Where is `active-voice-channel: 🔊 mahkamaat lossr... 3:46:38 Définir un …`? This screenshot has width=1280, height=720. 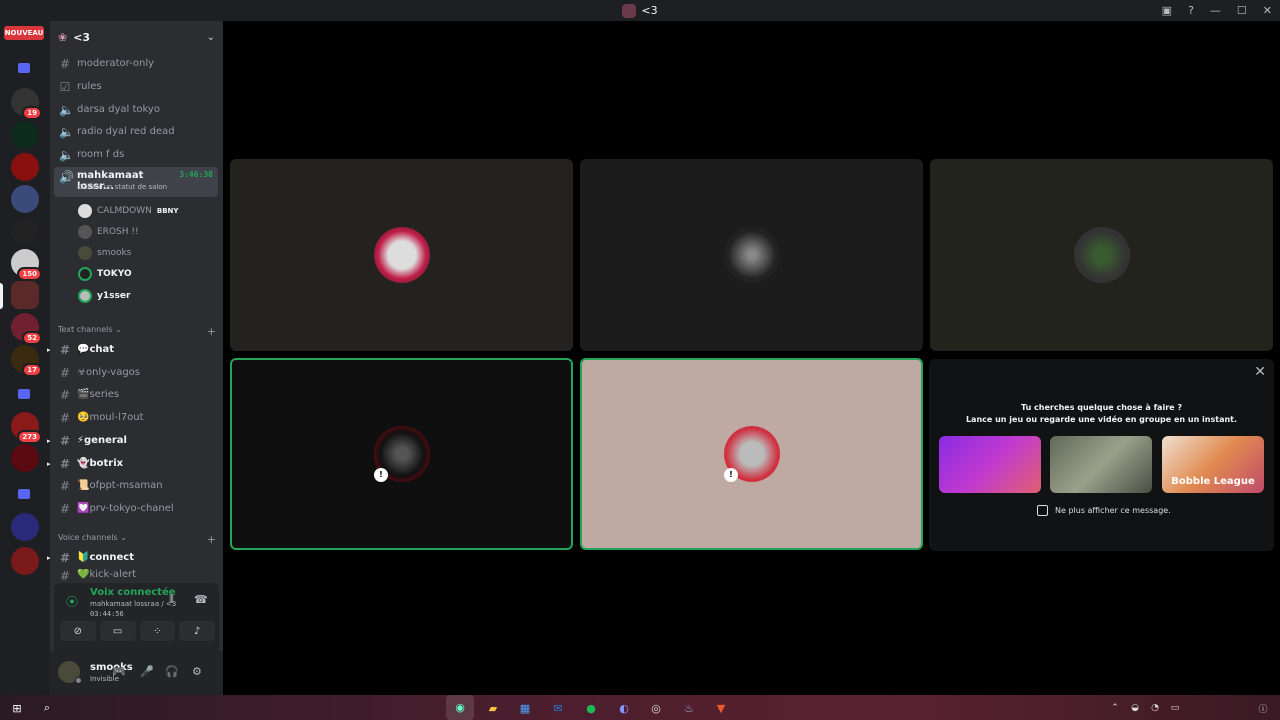
active-voice-channel: 🔊 mahkamaat lossr... 3:46:38 Définir un … is located at coordinates (136, 182).